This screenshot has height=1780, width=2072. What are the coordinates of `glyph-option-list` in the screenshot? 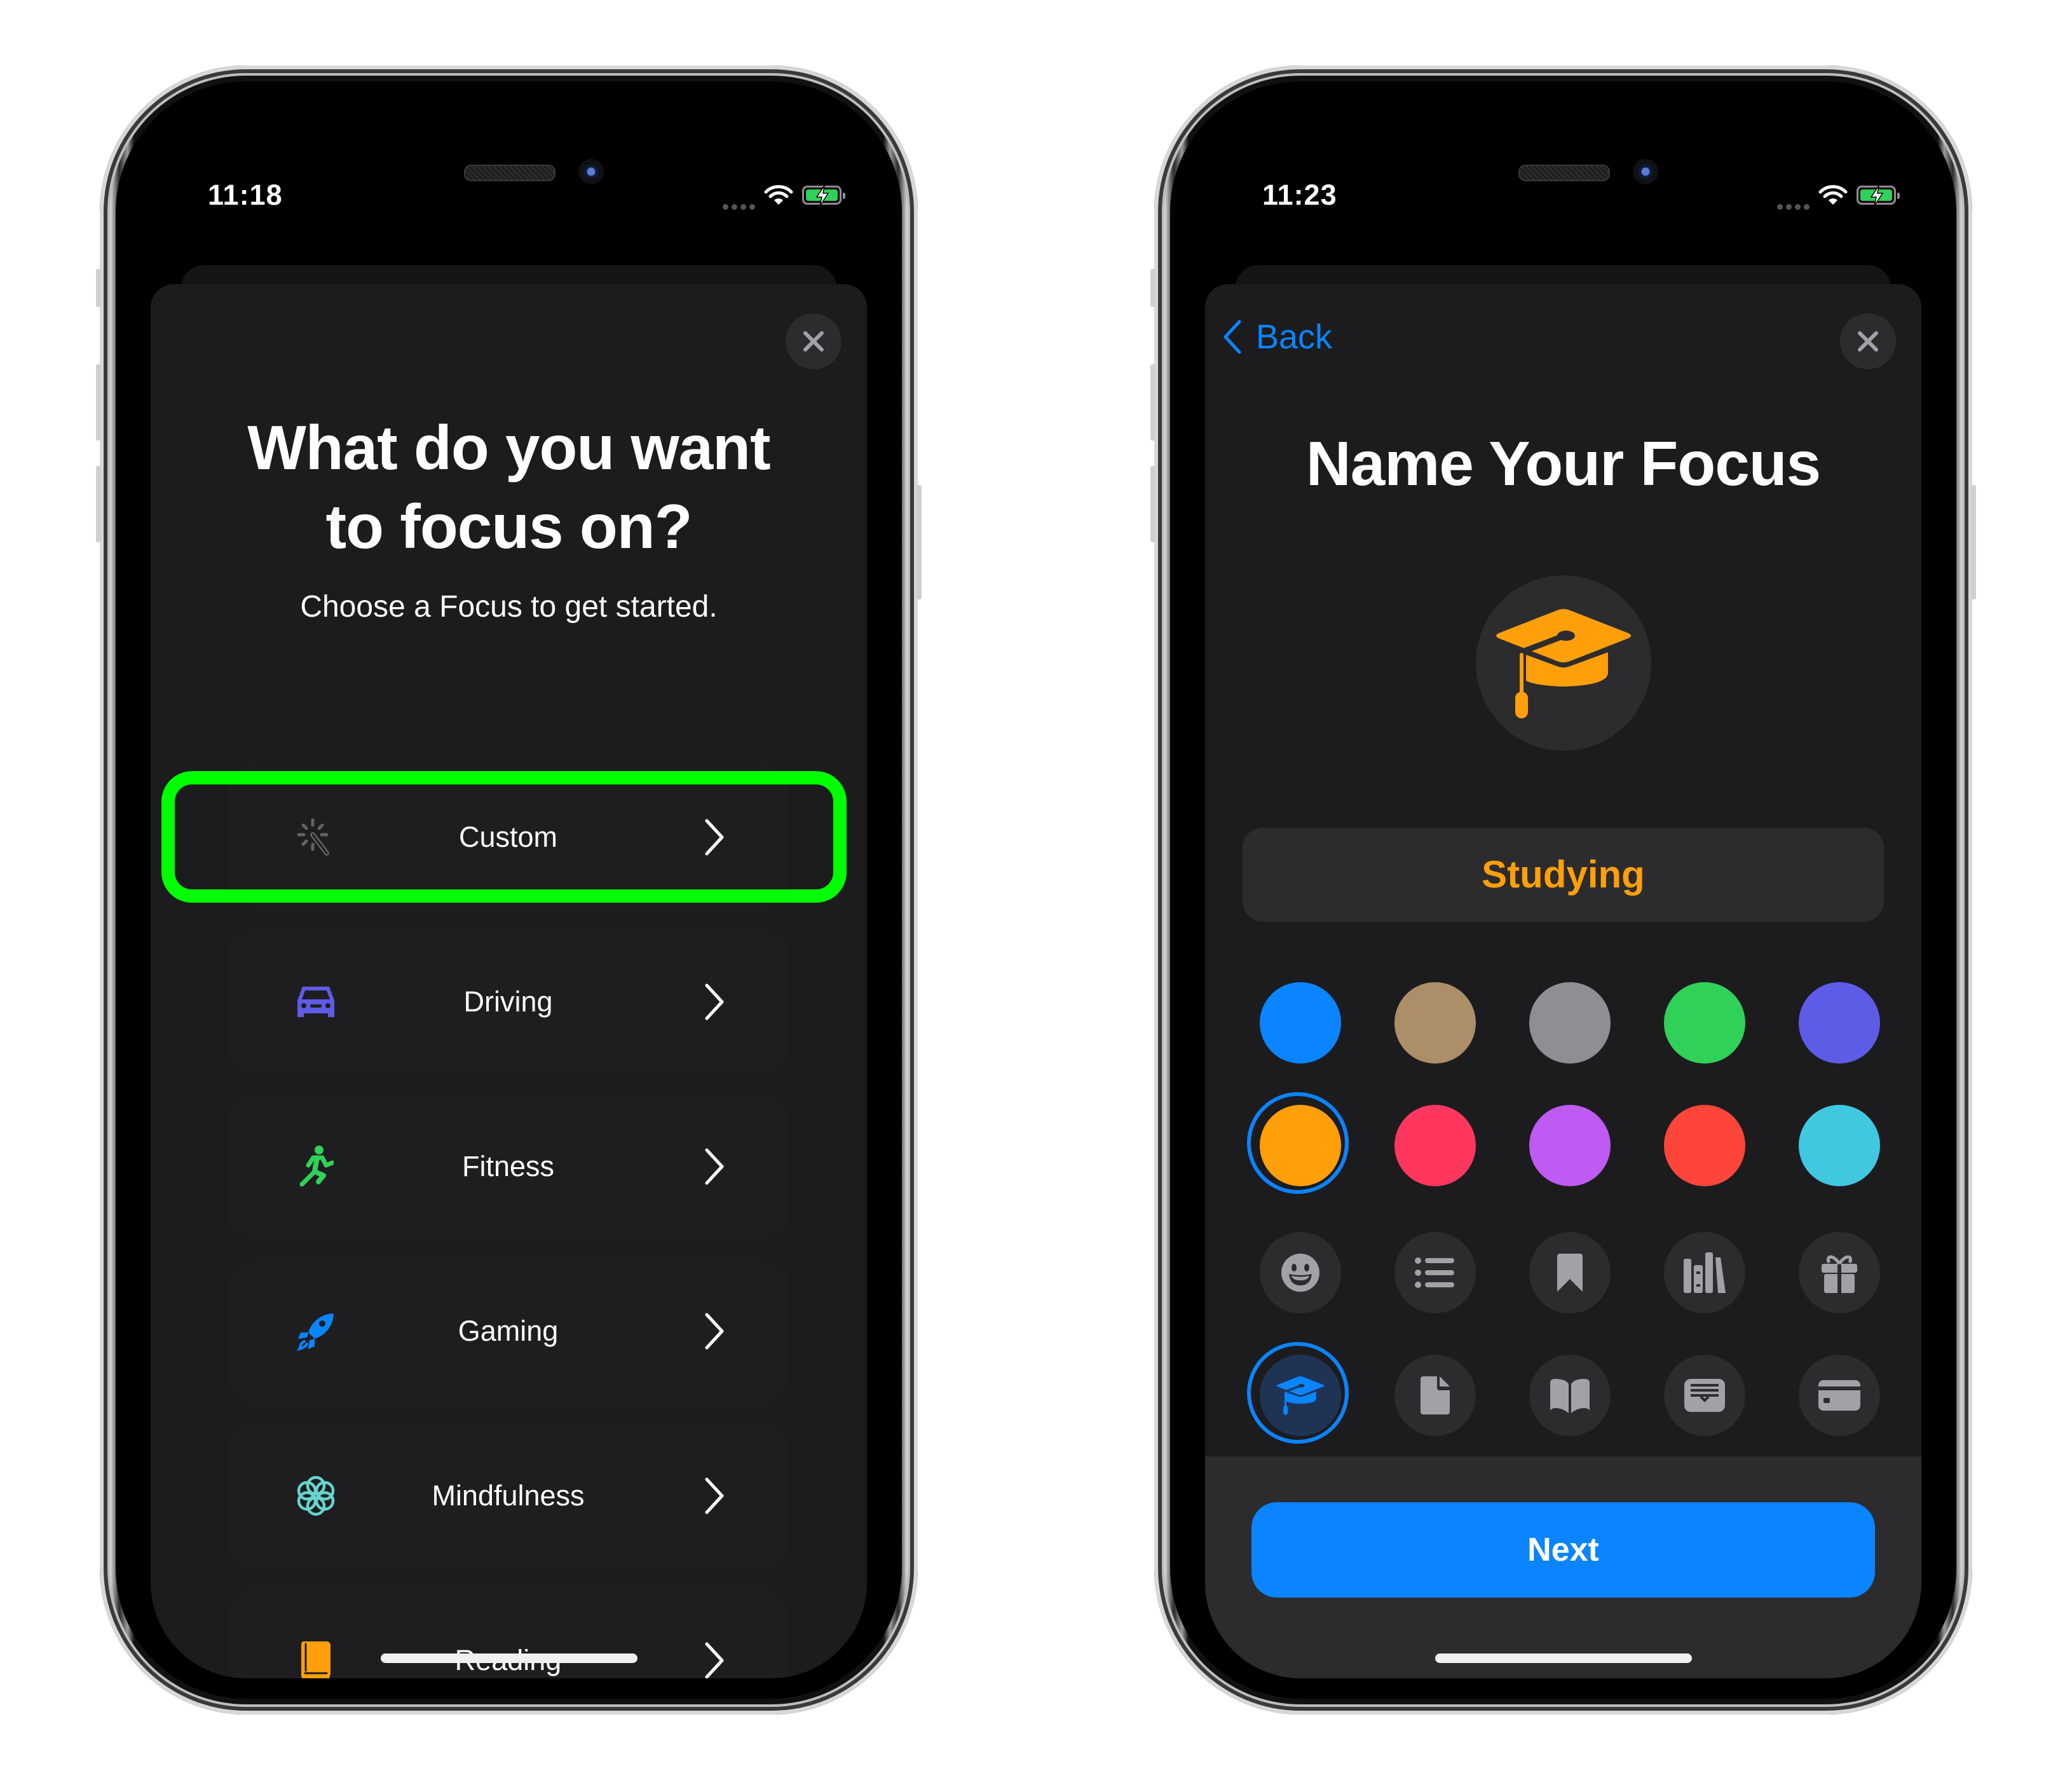 It's located at (1435, 1272).